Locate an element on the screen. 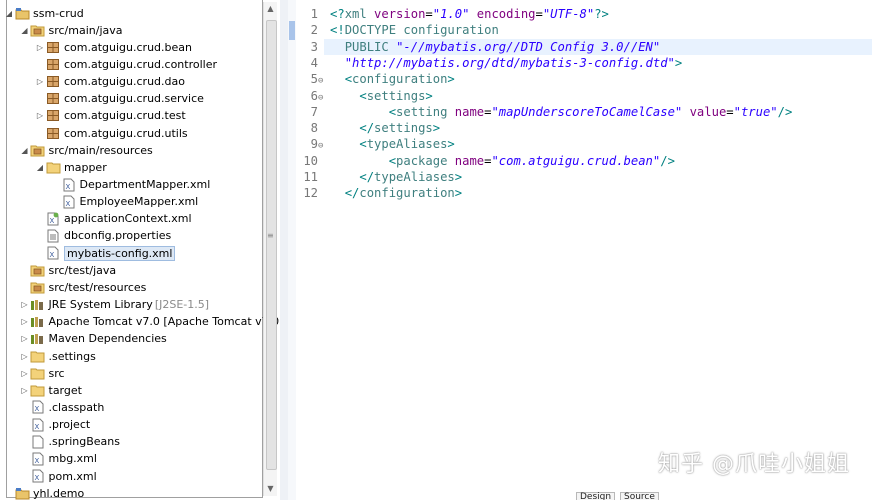 The image size is (872, 500). java-project-icon is located at coordinates (22, 493).